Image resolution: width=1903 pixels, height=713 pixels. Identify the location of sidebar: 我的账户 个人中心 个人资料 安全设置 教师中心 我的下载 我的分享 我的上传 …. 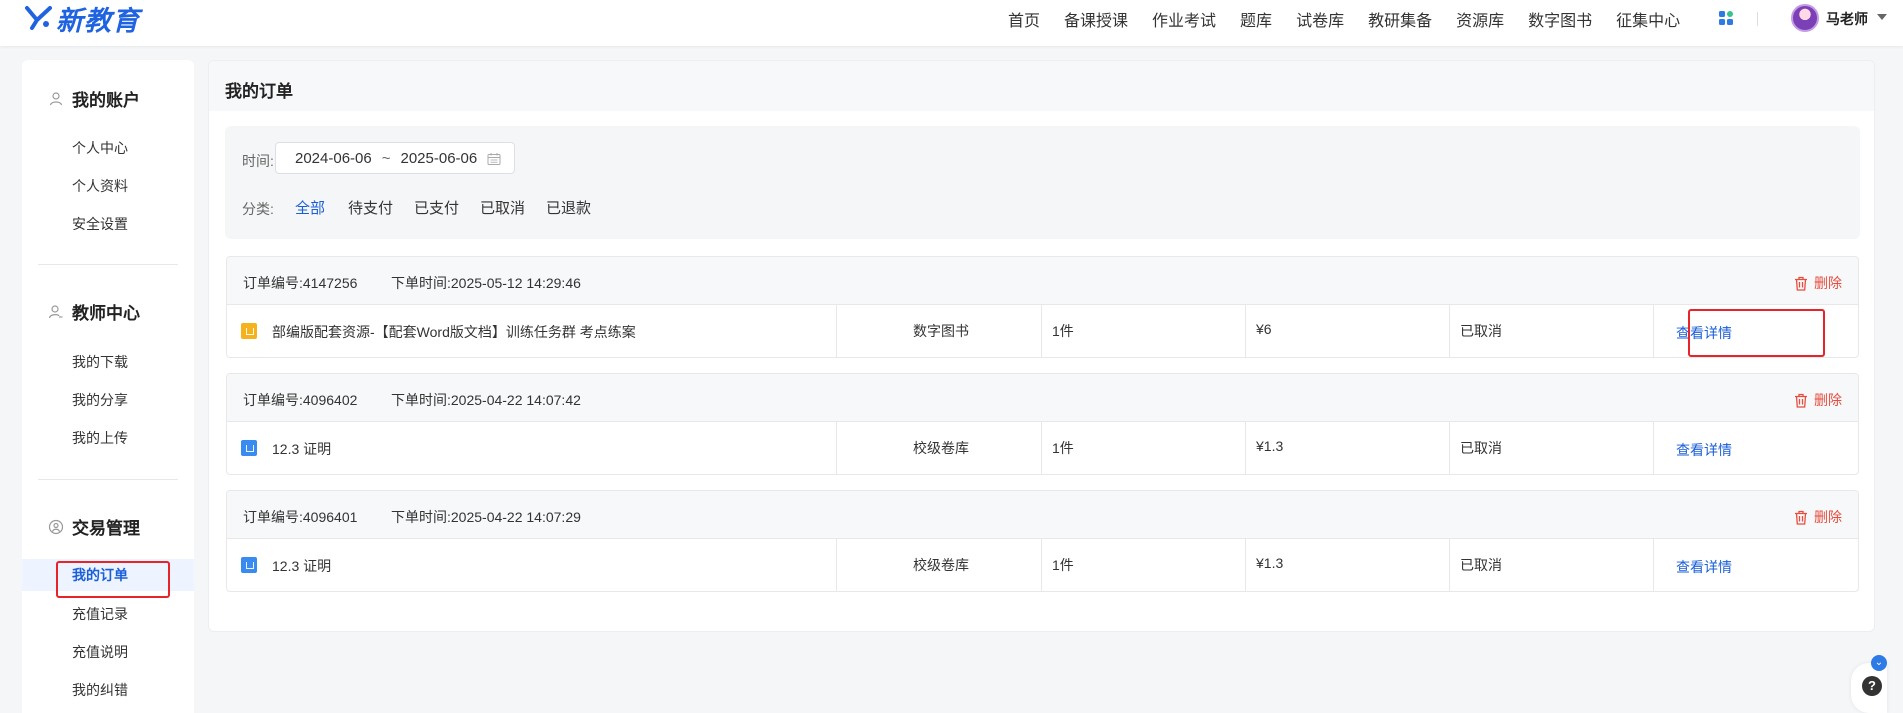
(108, 386).